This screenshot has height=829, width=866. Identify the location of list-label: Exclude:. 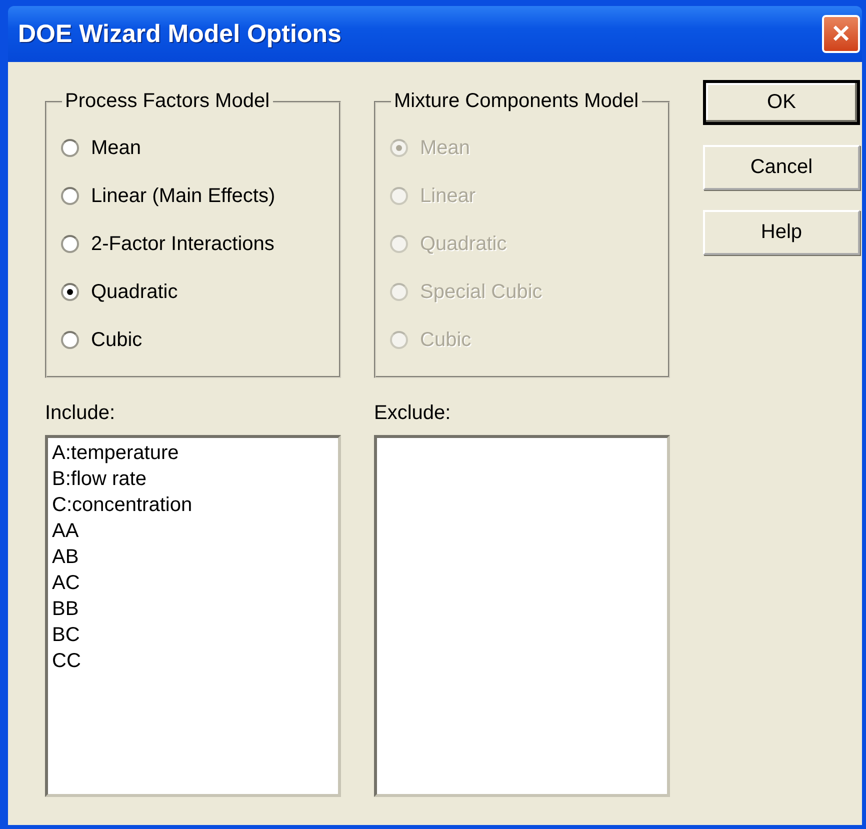
(413, 413).